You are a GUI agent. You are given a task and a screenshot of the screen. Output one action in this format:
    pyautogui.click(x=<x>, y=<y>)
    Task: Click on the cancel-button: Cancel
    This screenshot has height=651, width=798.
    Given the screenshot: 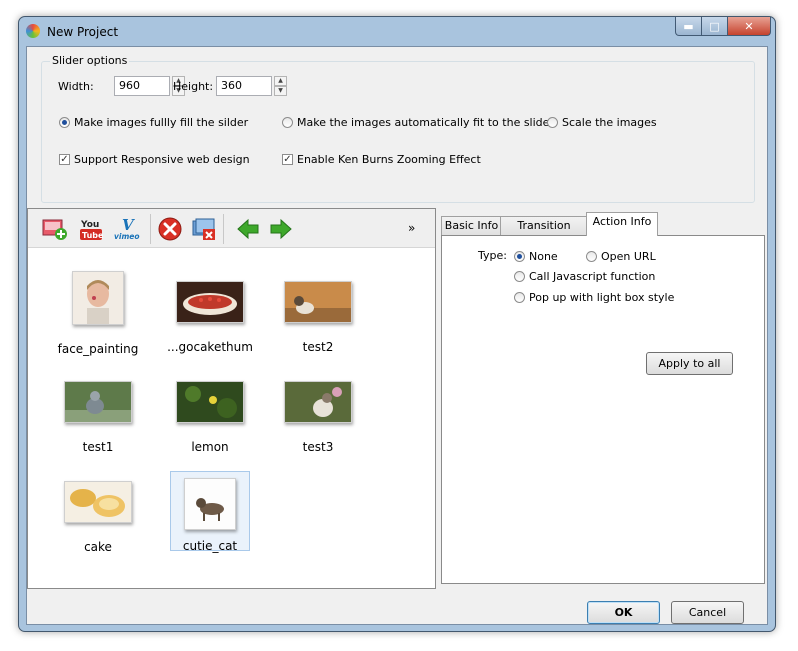 What is the action you would take?
    pyautogui.click(x=707, y=612)
    